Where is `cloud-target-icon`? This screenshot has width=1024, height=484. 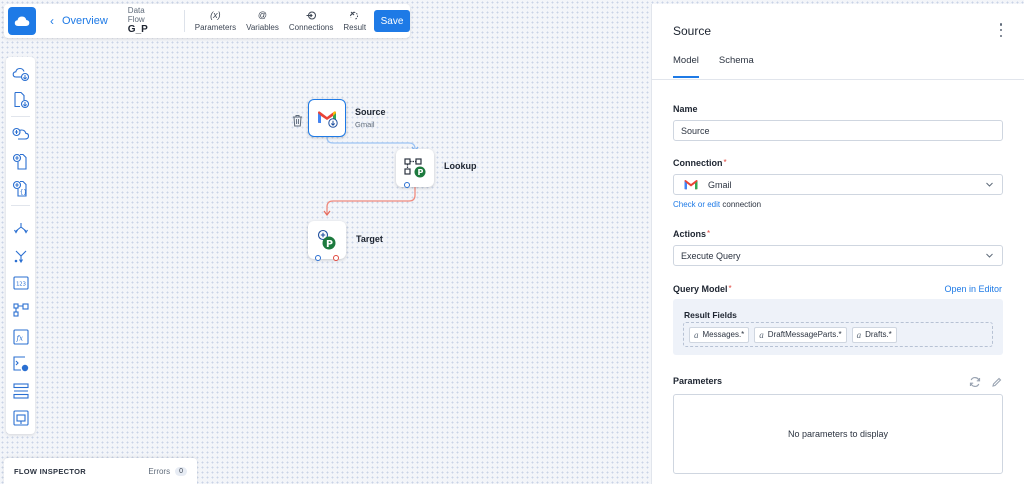
cloud-target-icon is located at coordinates (20, 133).